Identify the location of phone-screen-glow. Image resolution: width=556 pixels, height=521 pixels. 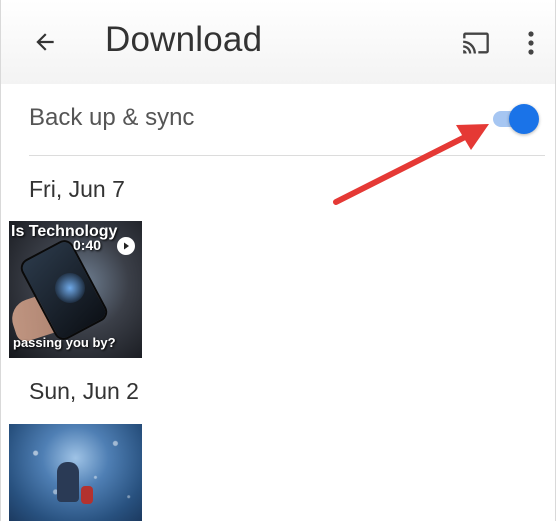
(70, 288).